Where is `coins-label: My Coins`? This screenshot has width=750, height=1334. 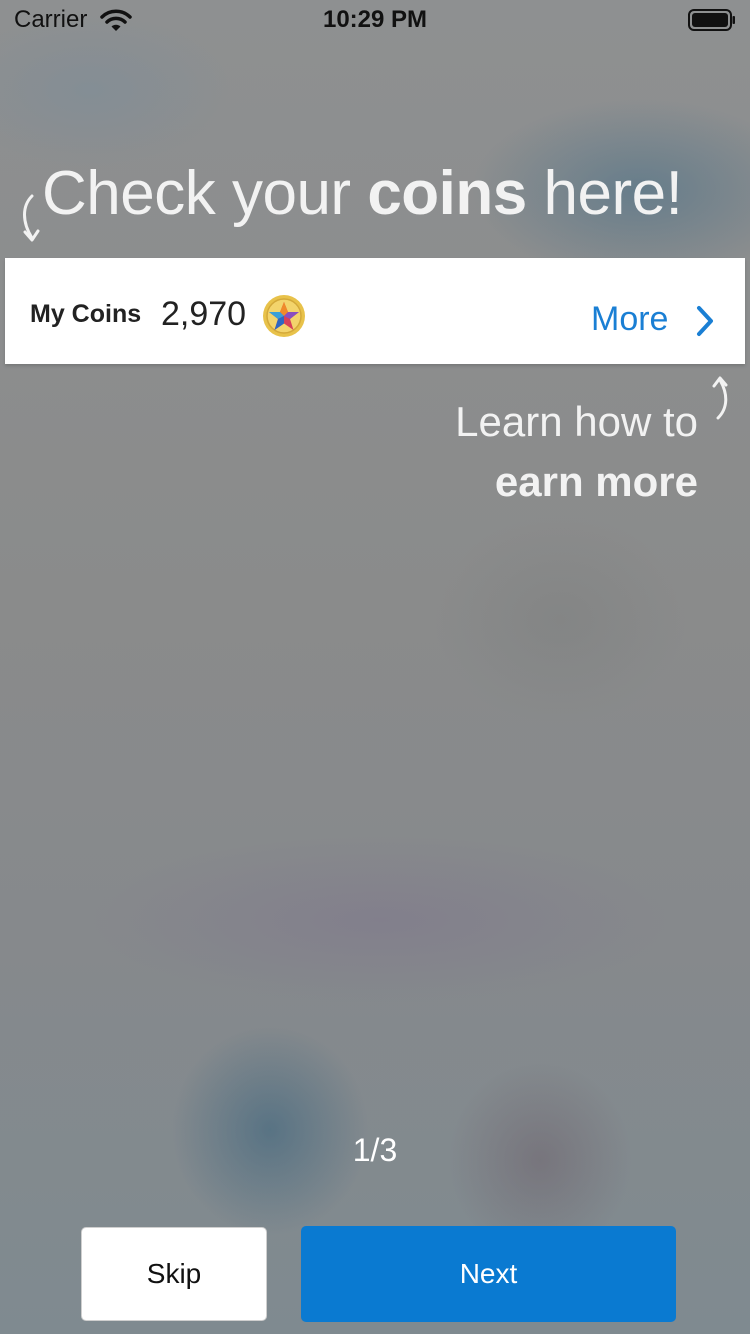 coins-label: My Coins is located at coordinates (86, 314).